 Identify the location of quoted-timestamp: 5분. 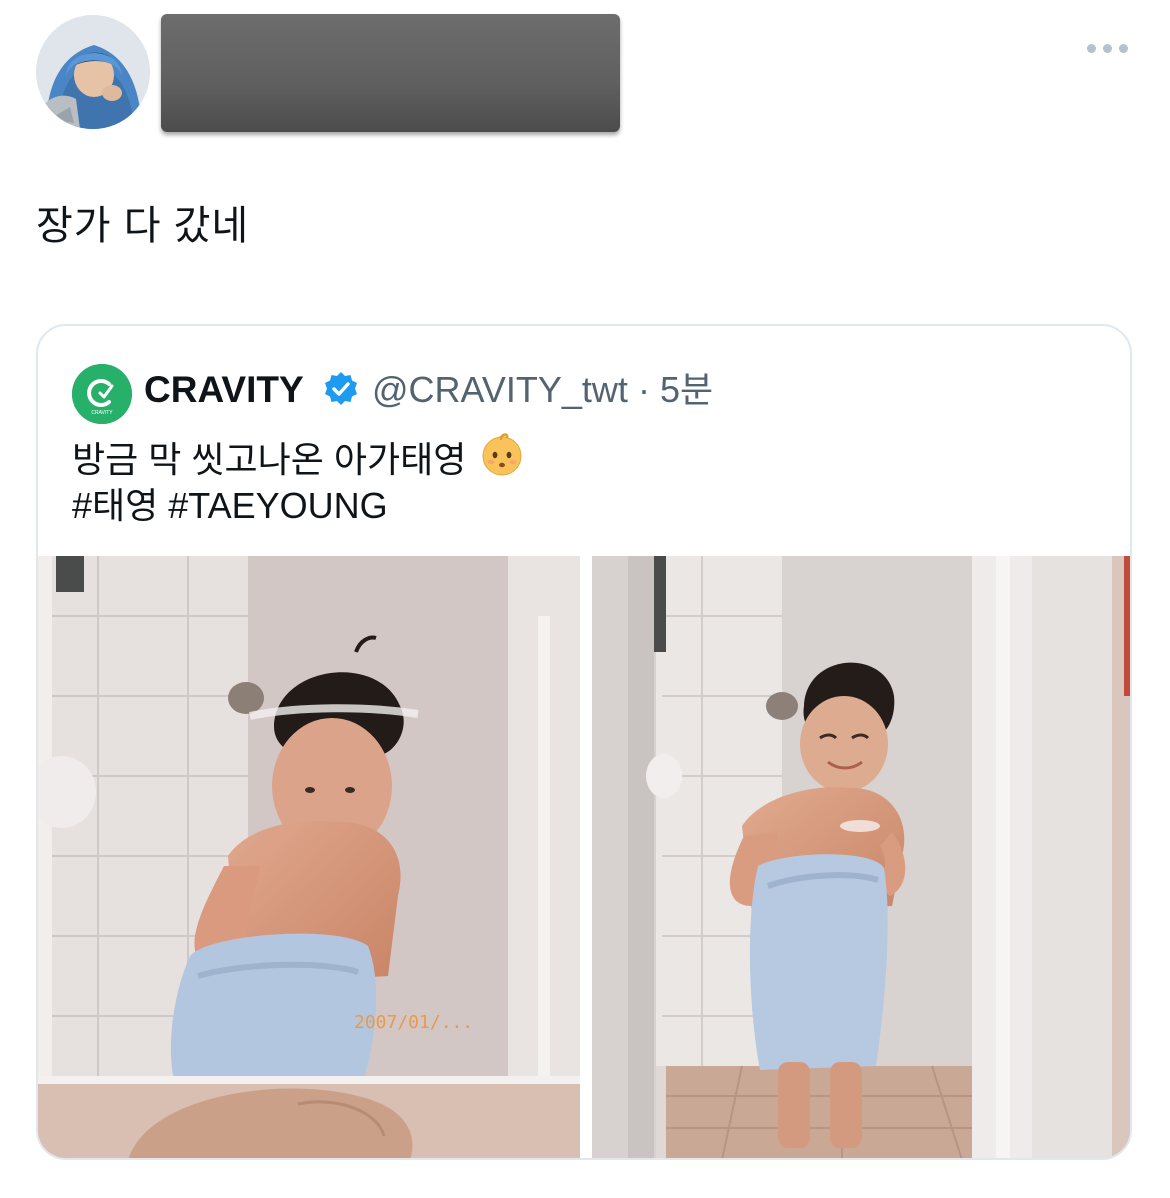
(686, 389).